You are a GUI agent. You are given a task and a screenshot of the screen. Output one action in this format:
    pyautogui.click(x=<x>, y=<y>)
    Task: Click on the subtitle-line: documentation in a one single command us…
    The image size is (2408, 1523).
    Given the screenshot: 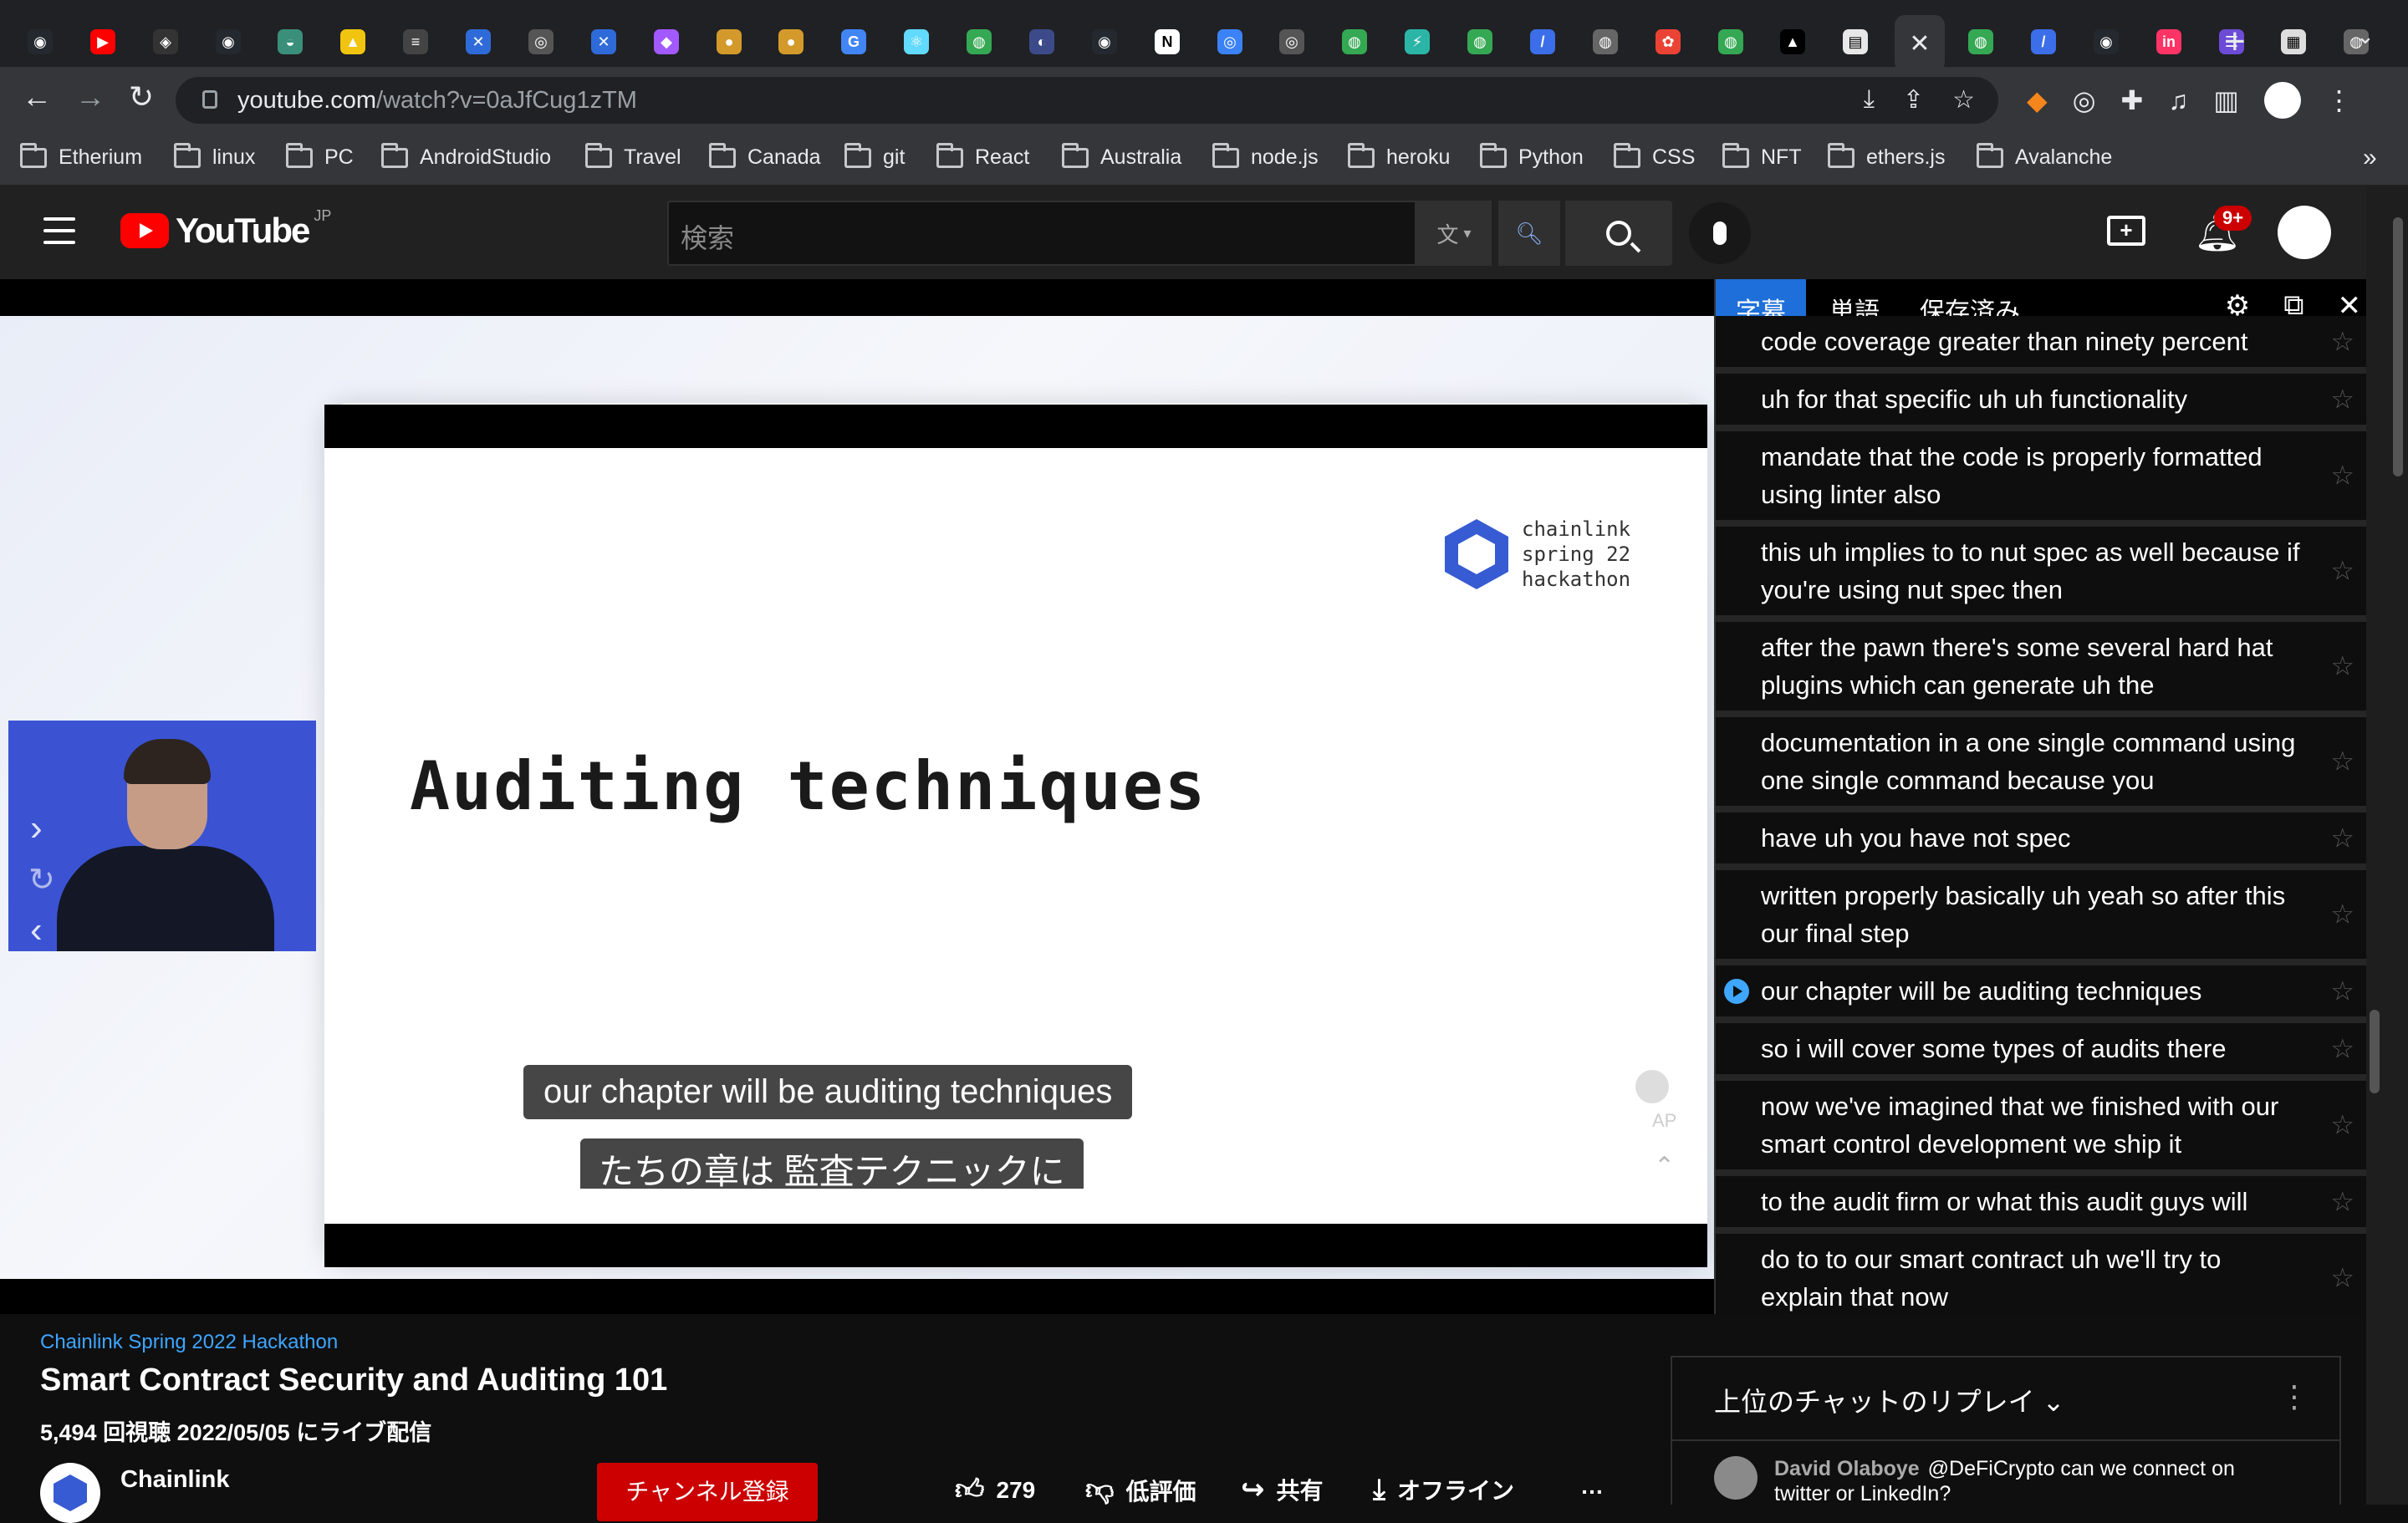 What is the action you would take?
    pyautogui.click(x=2041, y=765)
    